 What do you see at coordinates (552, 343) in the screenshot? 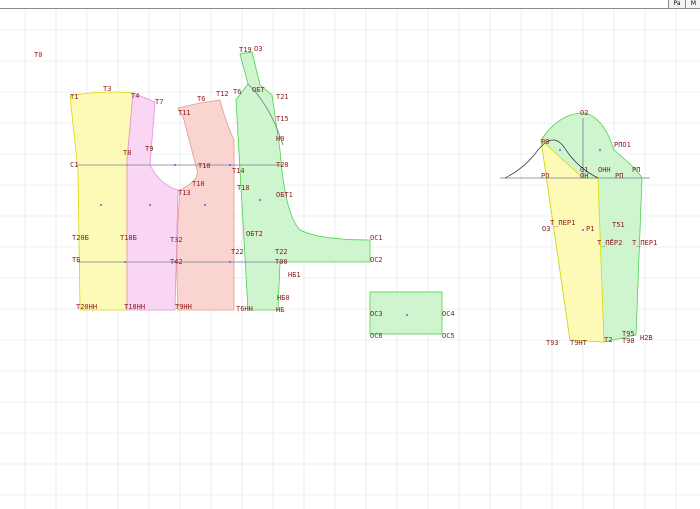
I see `point-label: Т93` at bounding box center [552, 343].